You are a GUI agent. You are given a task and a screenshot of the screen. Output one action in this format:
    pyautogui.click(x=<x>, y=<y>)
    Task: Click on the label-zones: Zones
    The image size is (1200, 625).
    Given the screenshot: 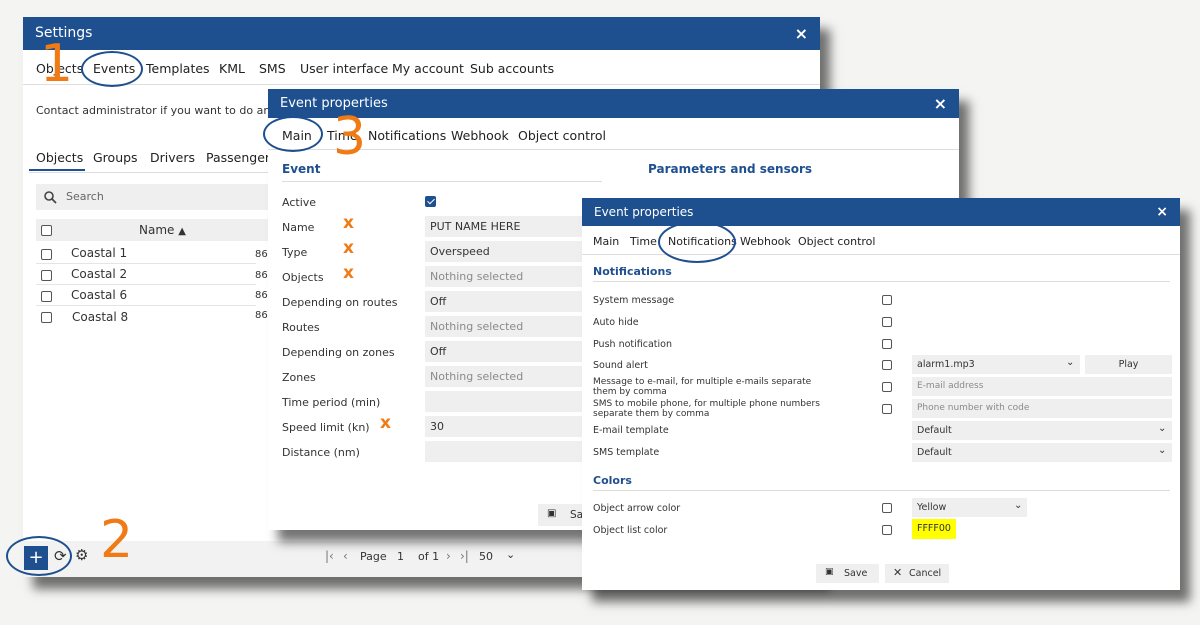 What is the action you would take?
    pyautogui.click(x=299, y=377)
    